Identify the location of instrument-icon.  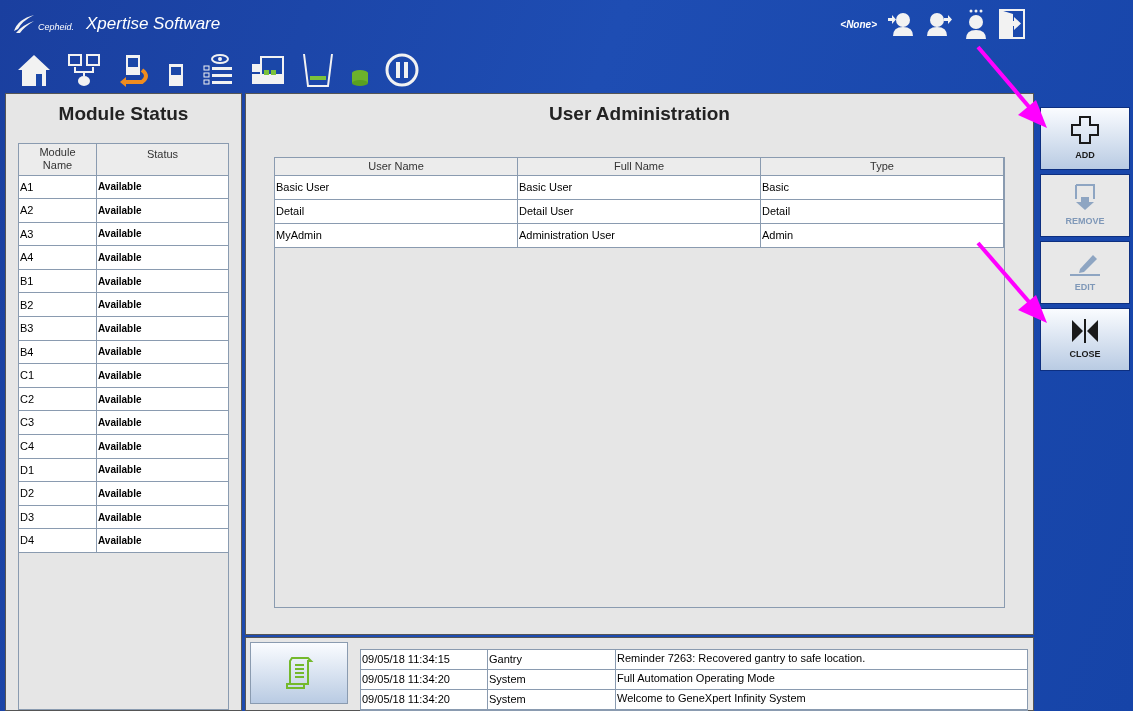
(176, 75).